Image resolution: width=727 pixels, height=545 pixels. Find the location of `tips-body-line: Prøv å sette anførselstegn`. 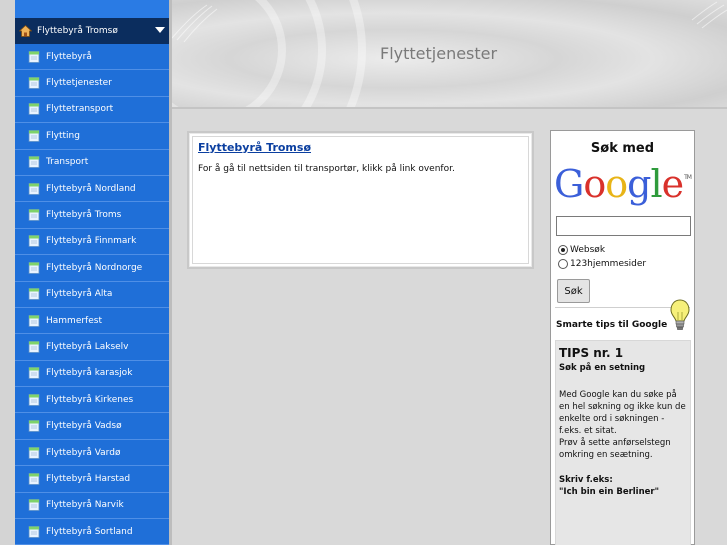

tips-body-line: Prøv å sette anførselstegn is located at coordinates (615, 443).